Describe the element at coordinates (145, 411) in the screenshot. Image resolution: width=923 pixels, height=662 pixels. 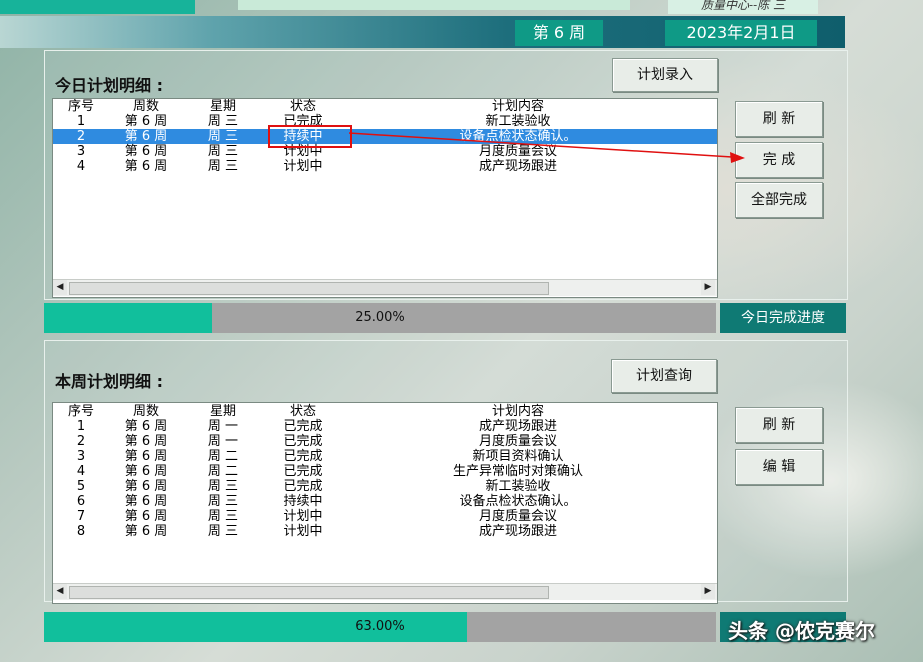
I see `column-header: 周数` at that location.